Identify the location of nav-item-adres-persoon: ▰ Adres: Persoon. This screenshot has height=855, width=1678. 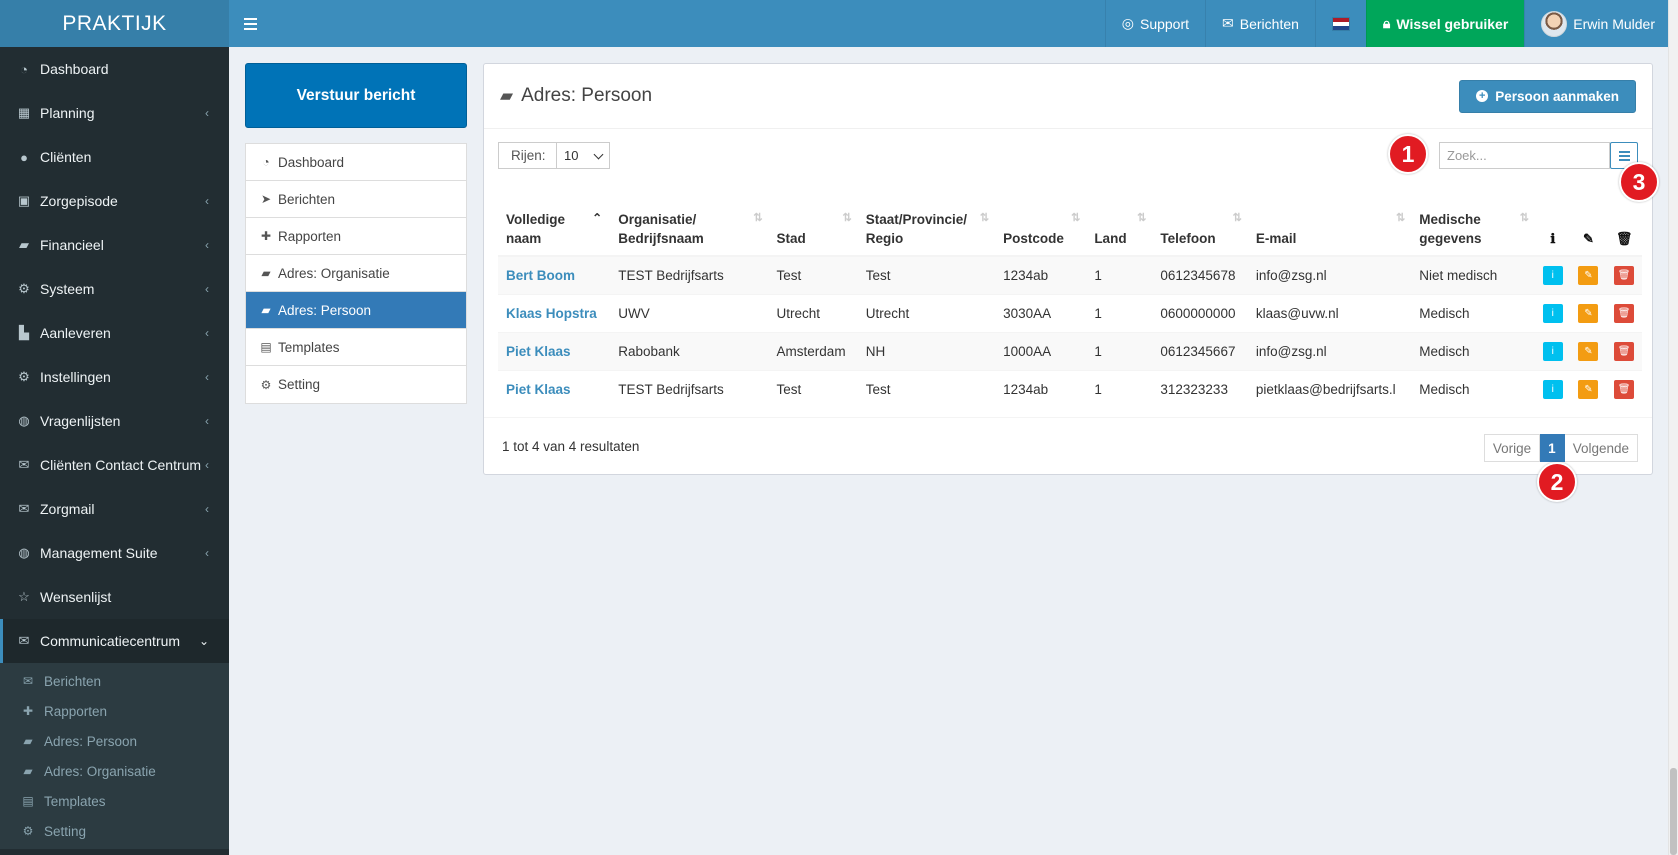
(356, 310).